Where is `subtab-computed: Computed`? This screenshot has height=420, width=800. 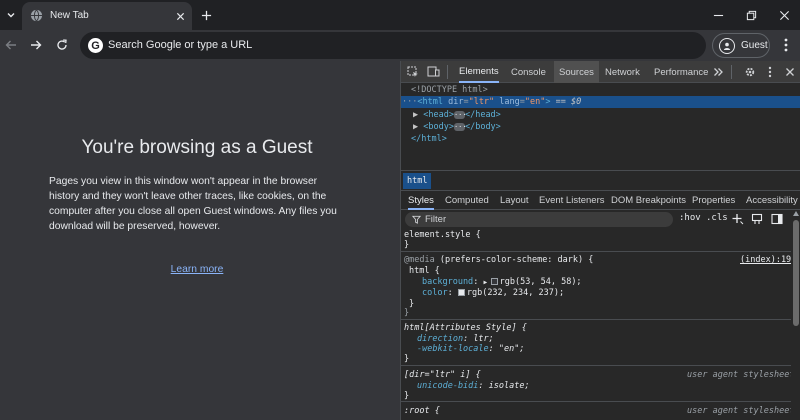 subtab-computed: Computed is located at coordinates (467, 200).